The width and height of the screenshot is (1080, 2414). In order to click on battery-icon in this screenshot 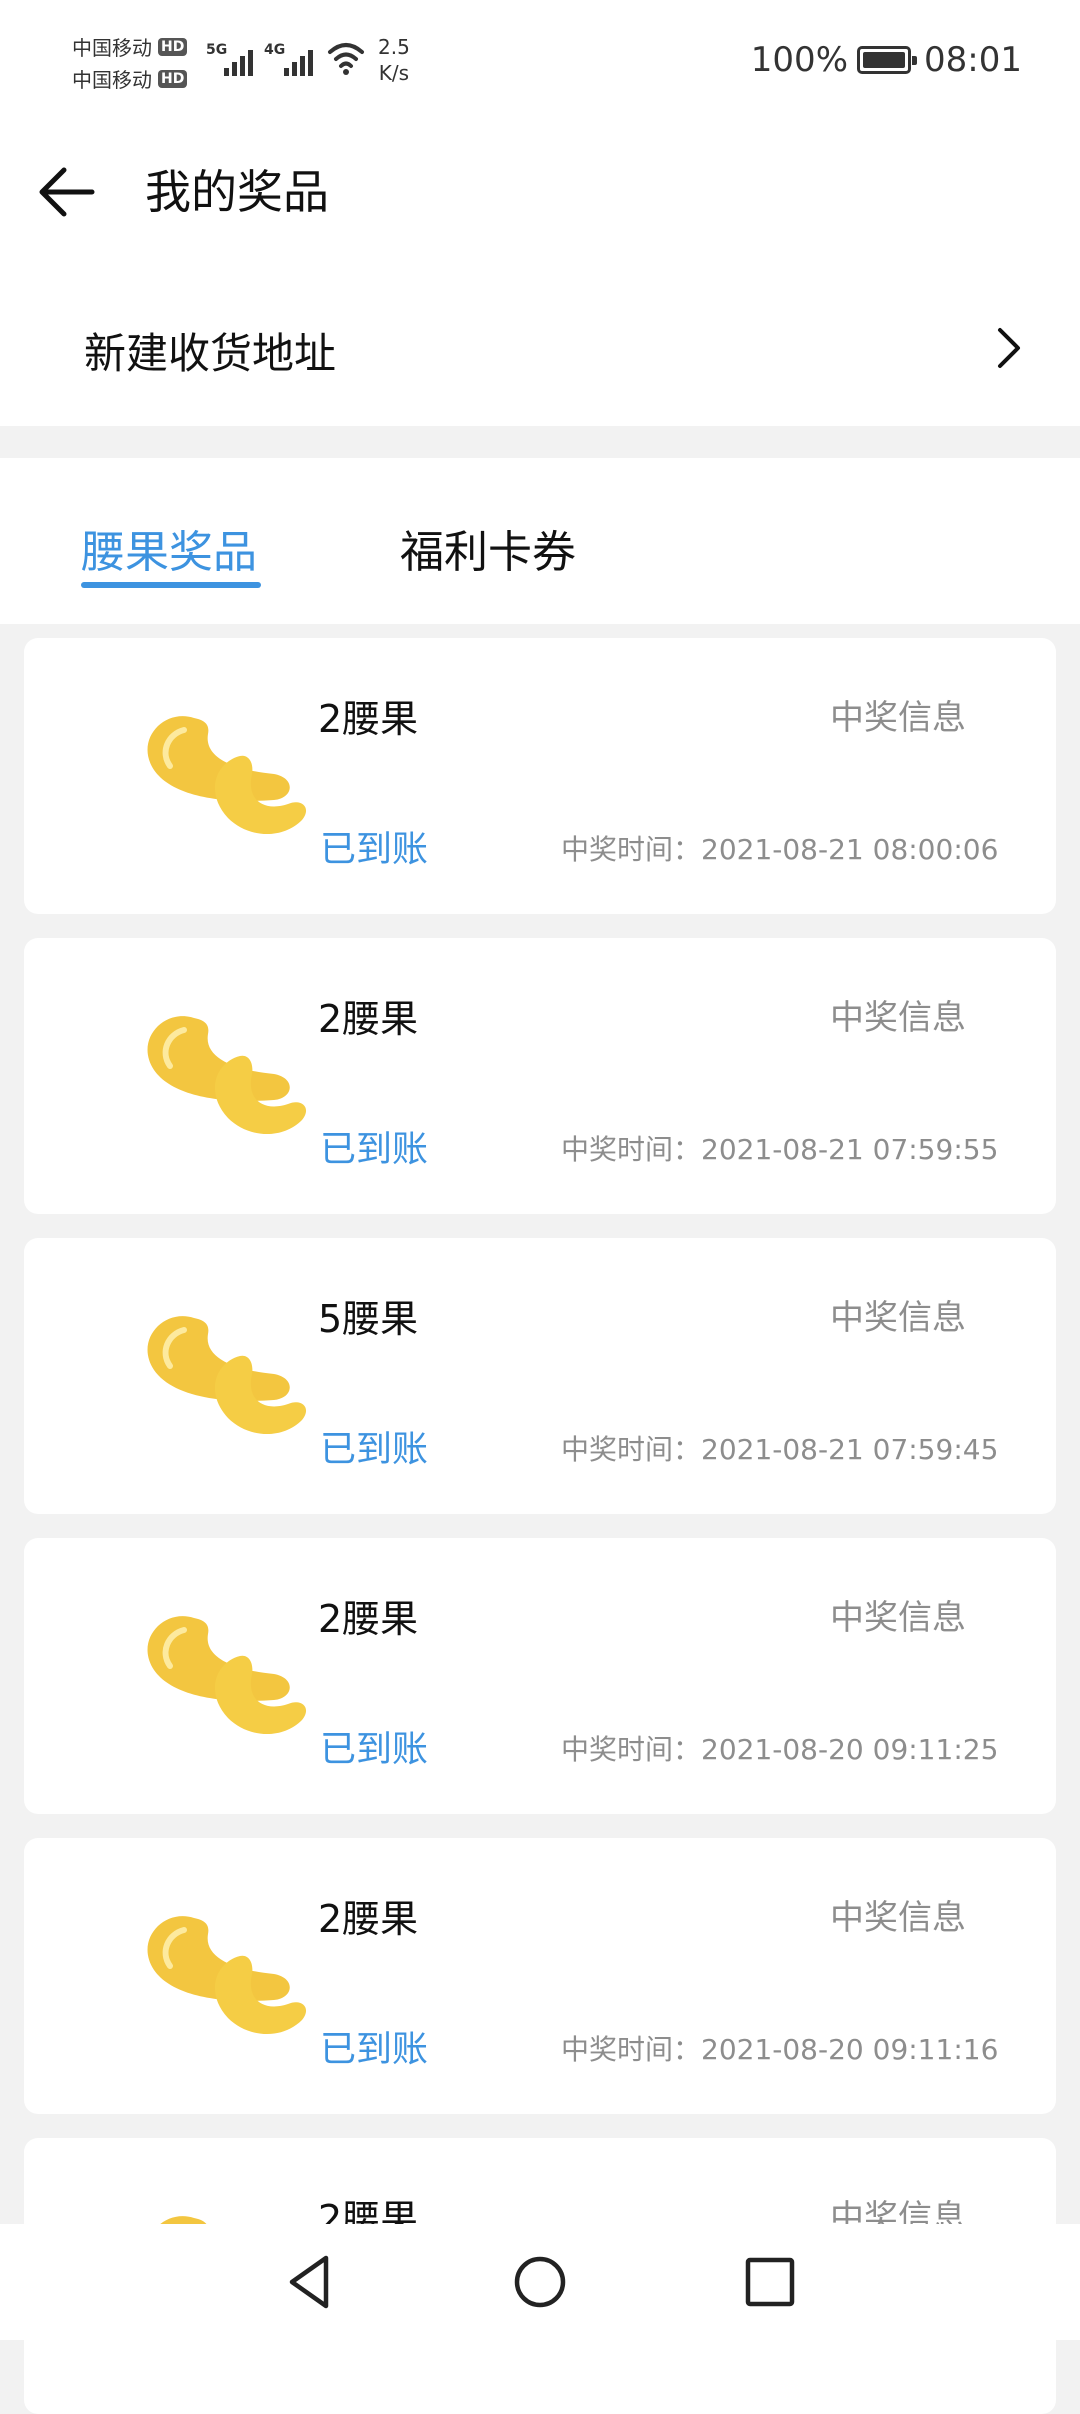, I will do `click(887, 60)`.